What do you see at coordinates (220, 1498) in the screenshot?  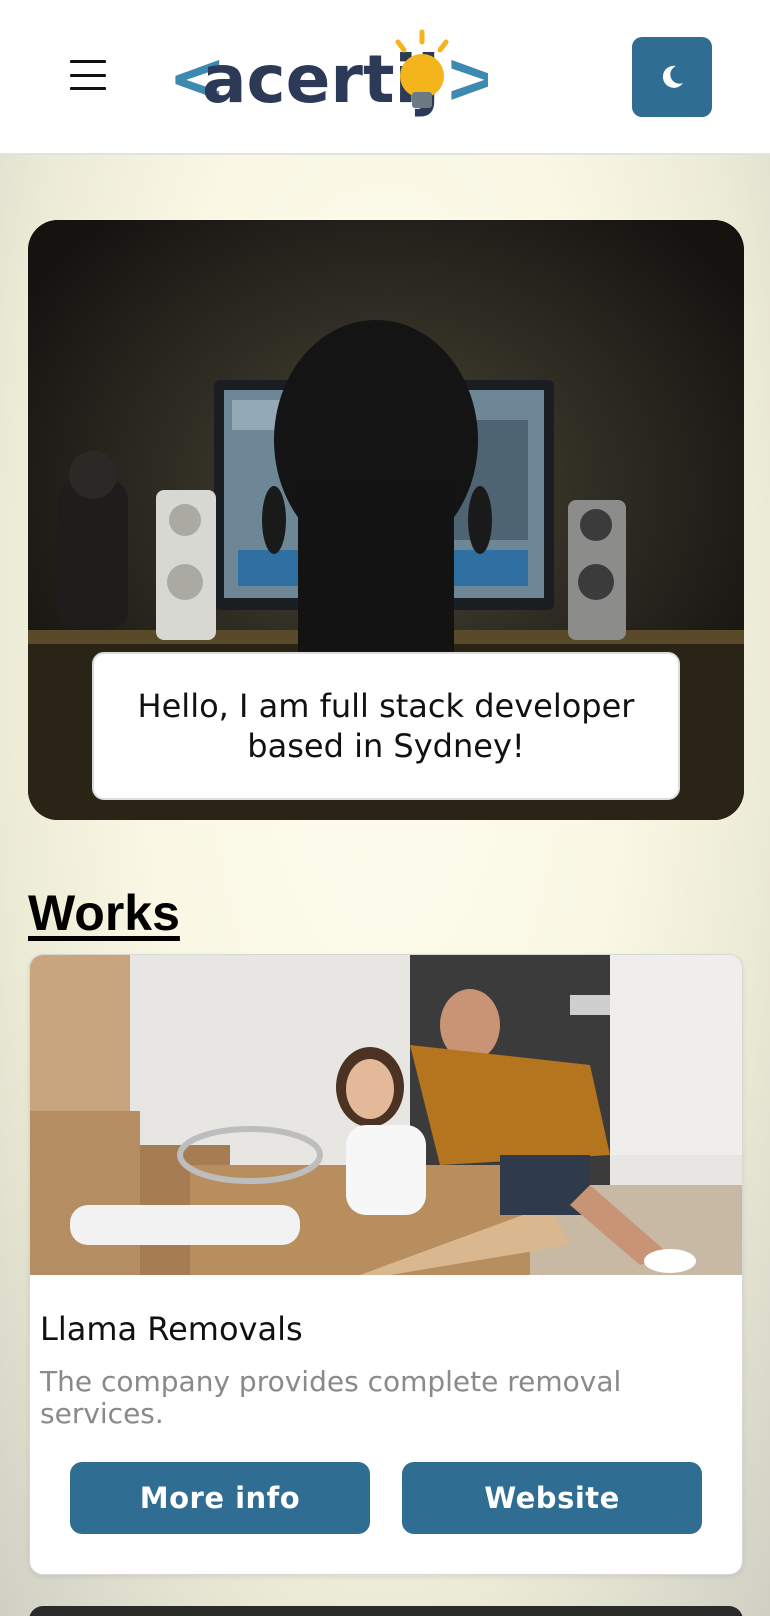 I see `more-info-button: More info` at bounding box center [220, 1498].